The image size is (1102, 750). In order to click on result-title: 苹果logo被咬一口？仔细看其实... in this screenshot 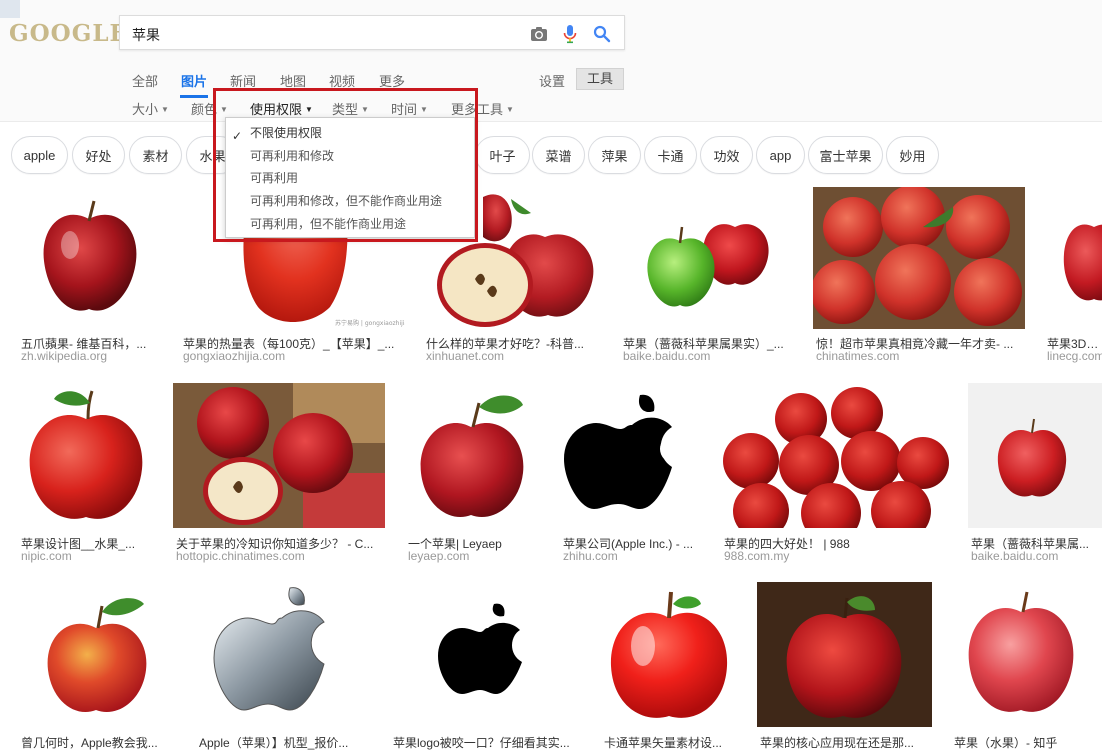, I will do `click(488, 742)`.